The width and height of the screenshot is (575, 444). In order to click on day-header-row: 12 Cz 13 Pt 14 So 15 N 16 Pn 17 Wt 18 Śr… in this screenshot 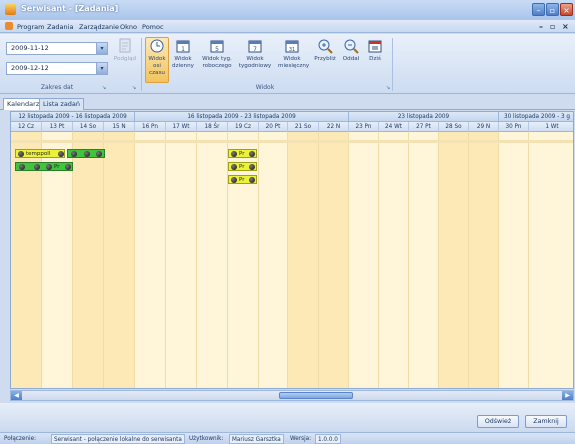, I will do `click(292, 127)`.